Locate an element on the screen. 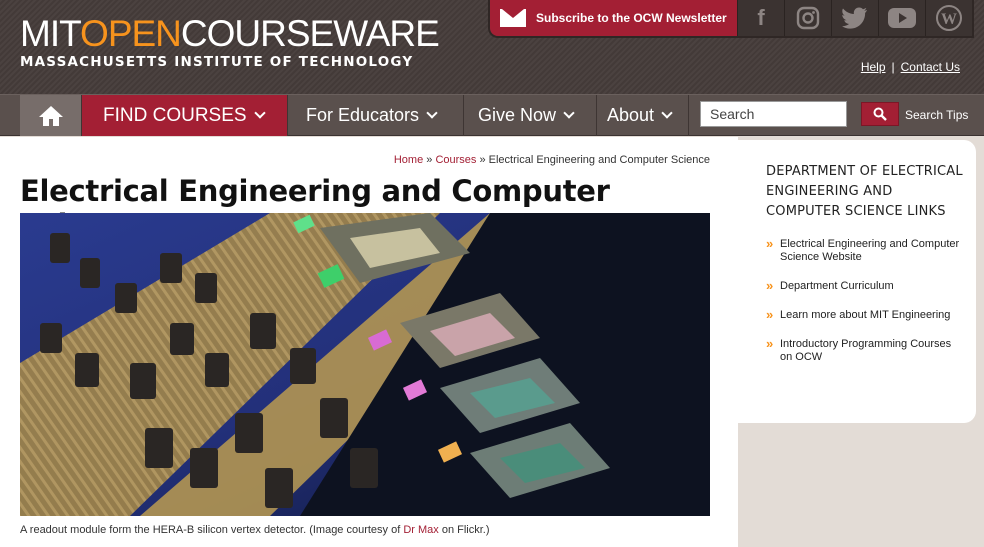 The height and width of the screenshot is (547, 984). subscribe-label: Subscribe to the OCW Newsletter is located at coordinates (631, 18).